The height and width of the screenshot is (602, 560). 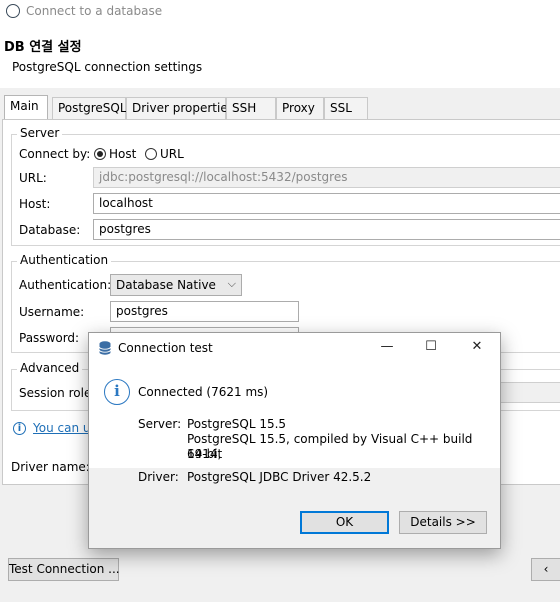 What do you see at coordinates (33, 178) in the screenshot?
I see `url-label: URL:` at bounding box center [33, 178].